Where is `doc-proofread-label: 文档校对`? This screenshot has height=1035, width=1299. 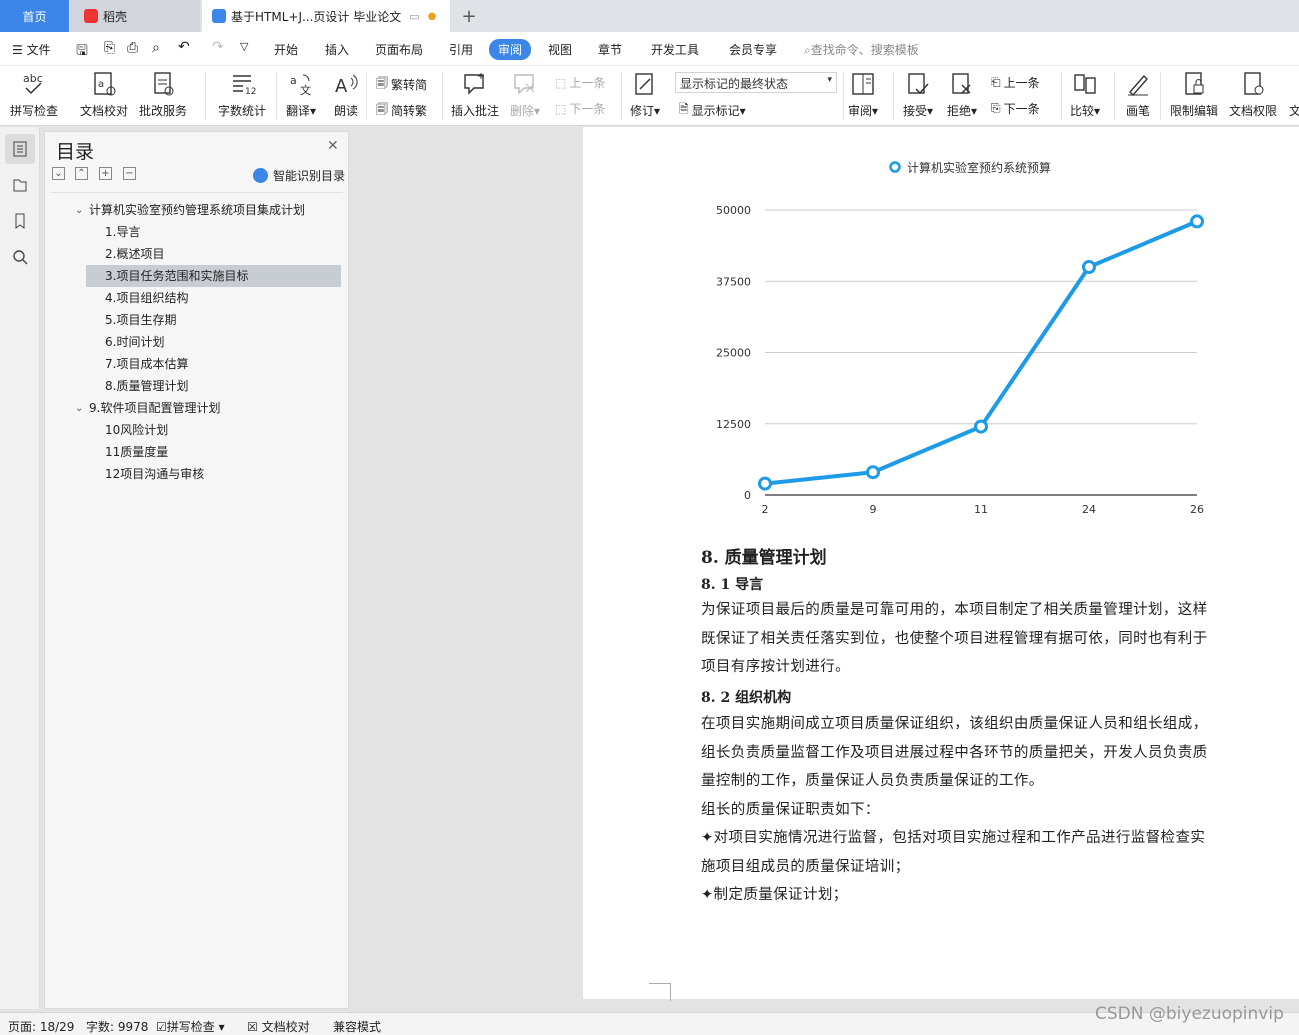
doc-proofread-label: 文档校对 is located at coordinates (104, 111).